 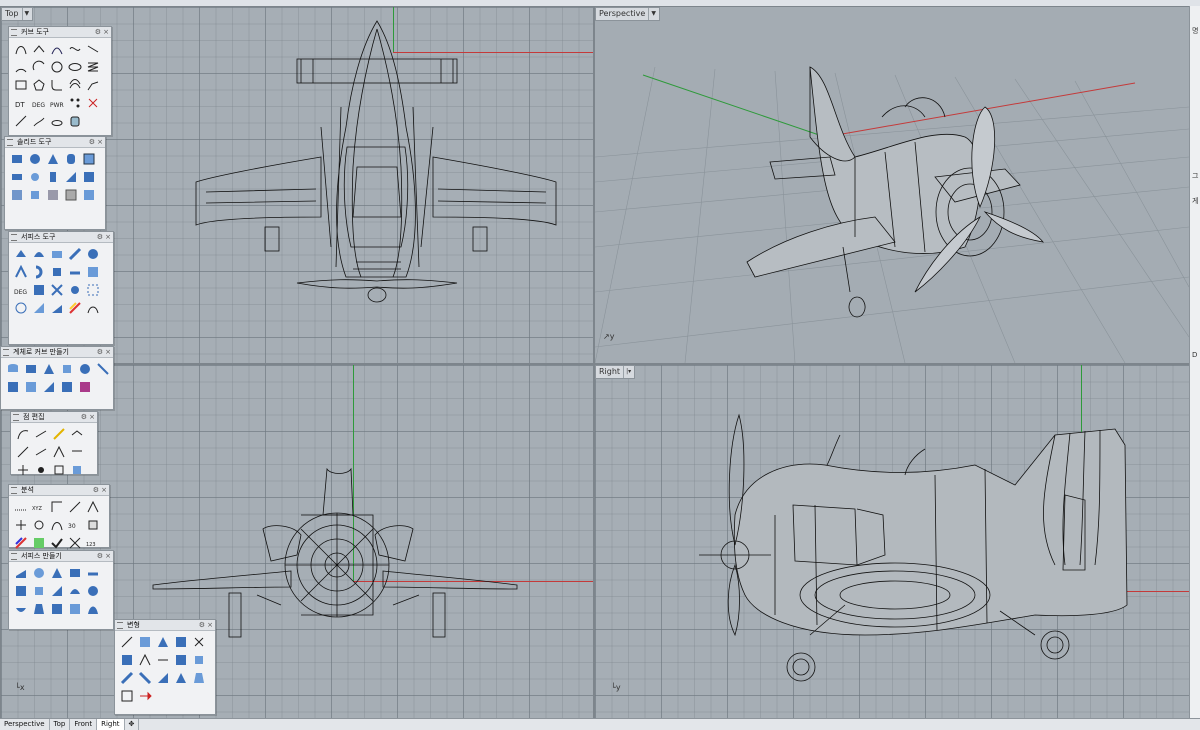 What do you see at coordinates (60, 724) in the screenshot?
I see `tab-top: Top` at bounding box center [60, 724].